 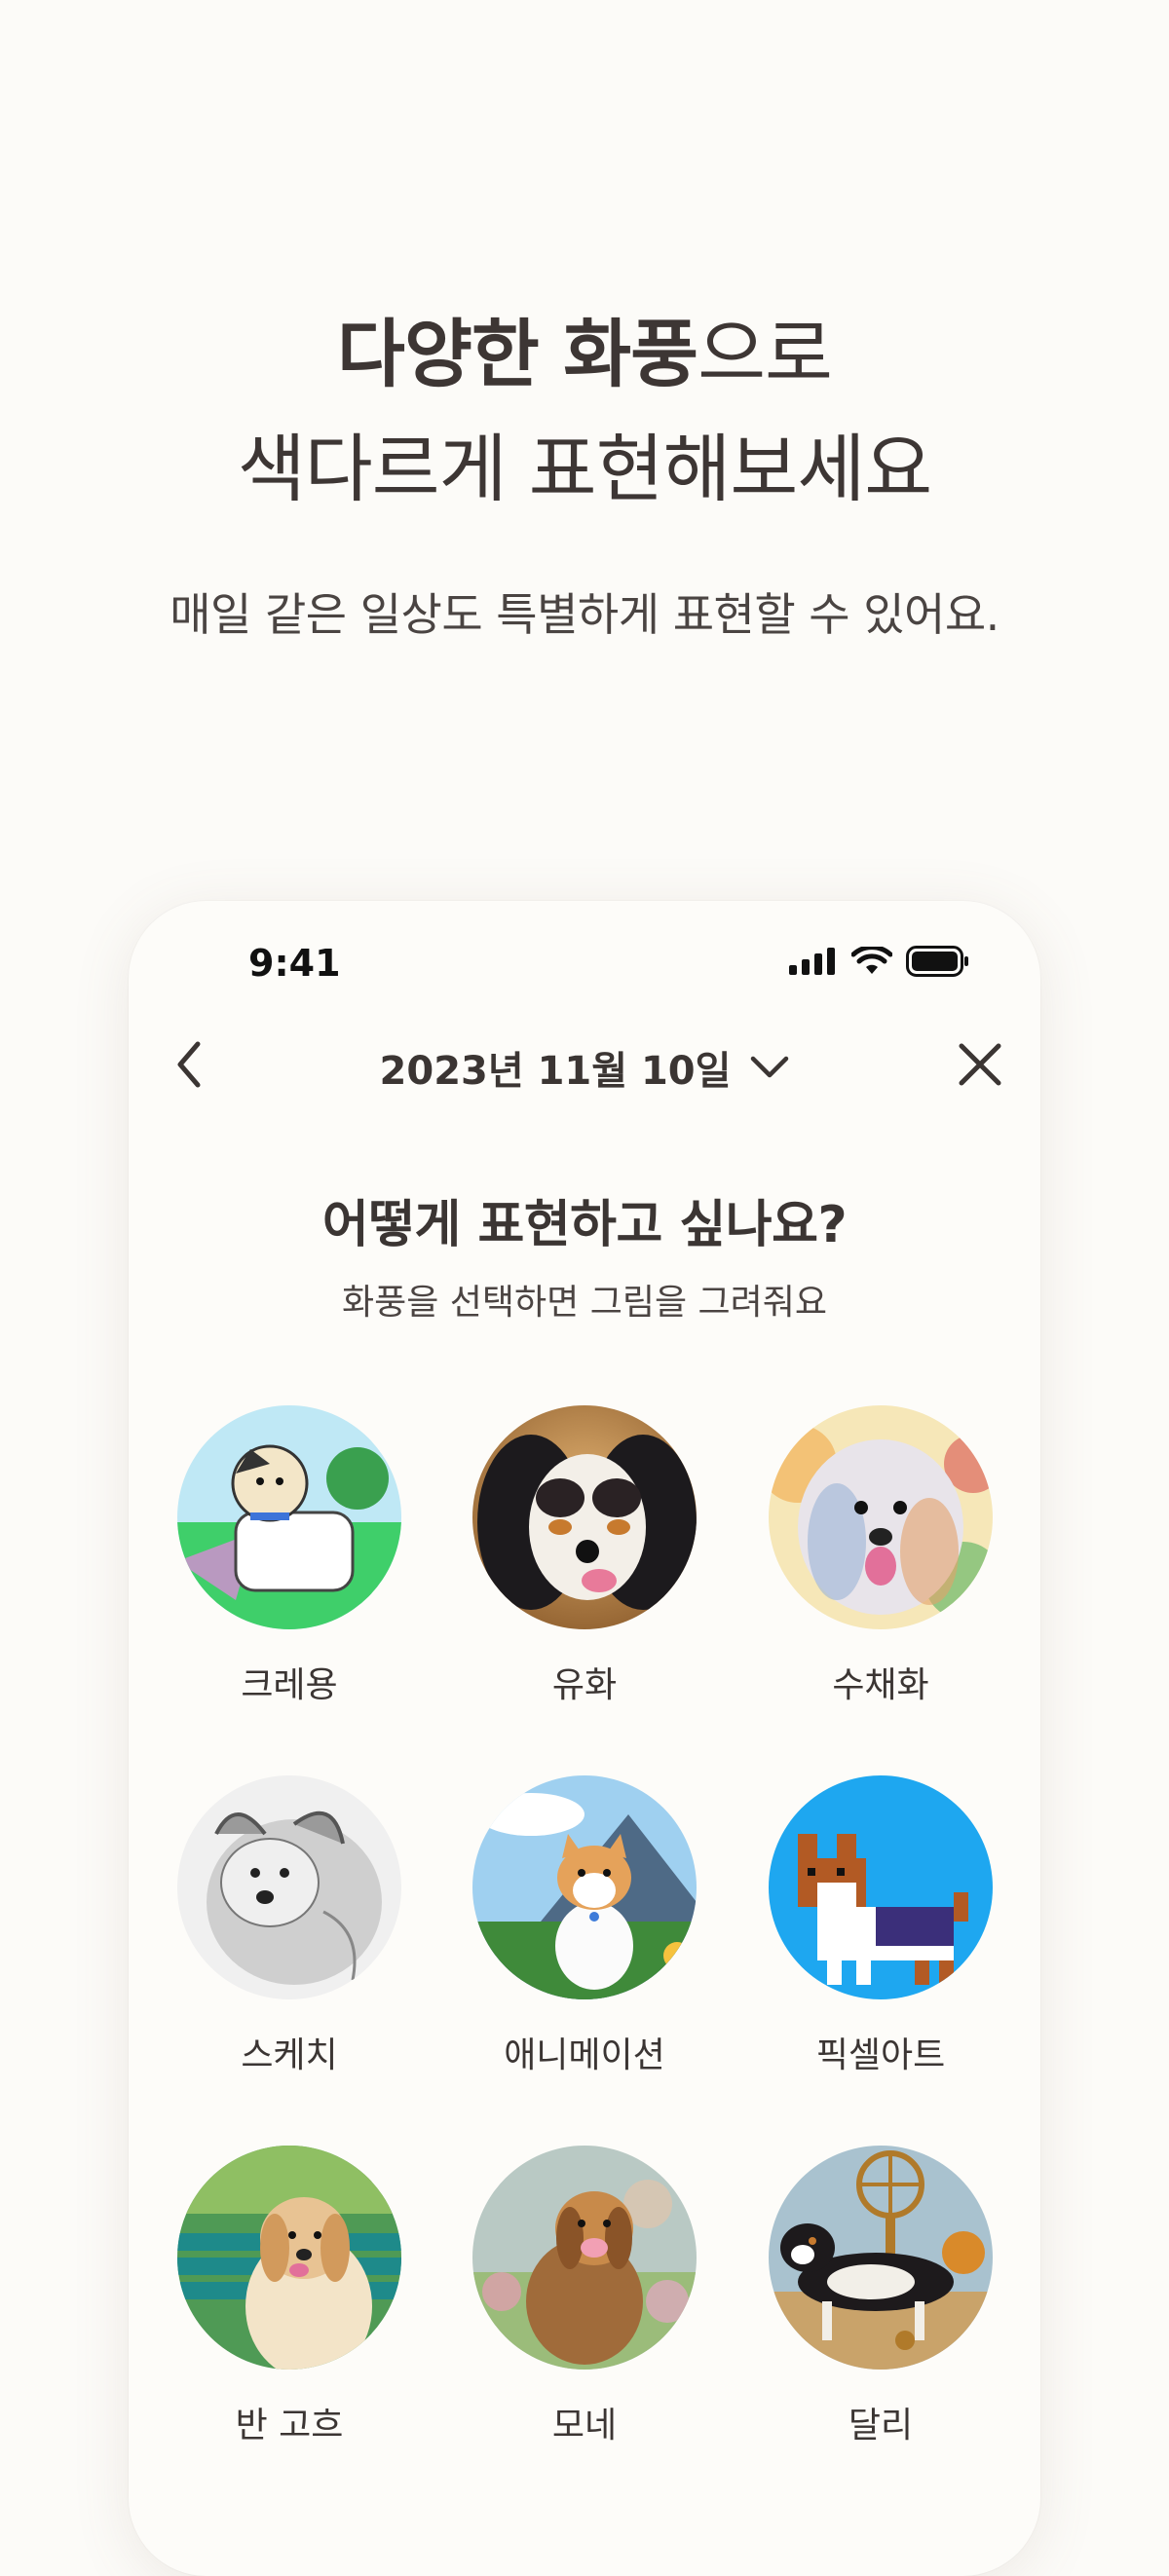 I want to click on date-selector: 2023년 11월 10일, so click(x=584, y=1067).